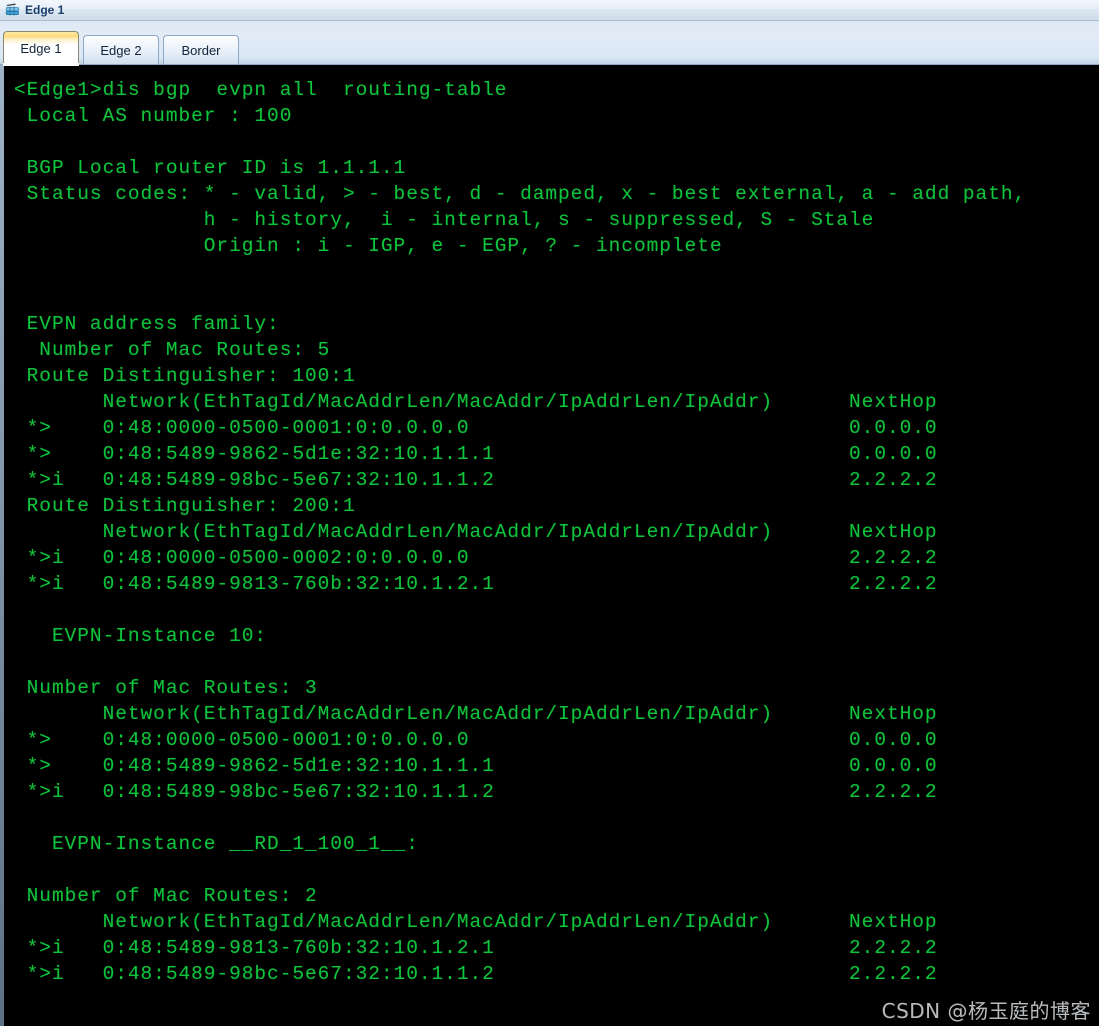 Image resolution: width=1099 pixels, height=1026 pixels. What do you see at coordinates (185, 506) in the screenshot?
I see `terminal-line: Route Distinguisher: 200:1` at bounding box center [185, 506].